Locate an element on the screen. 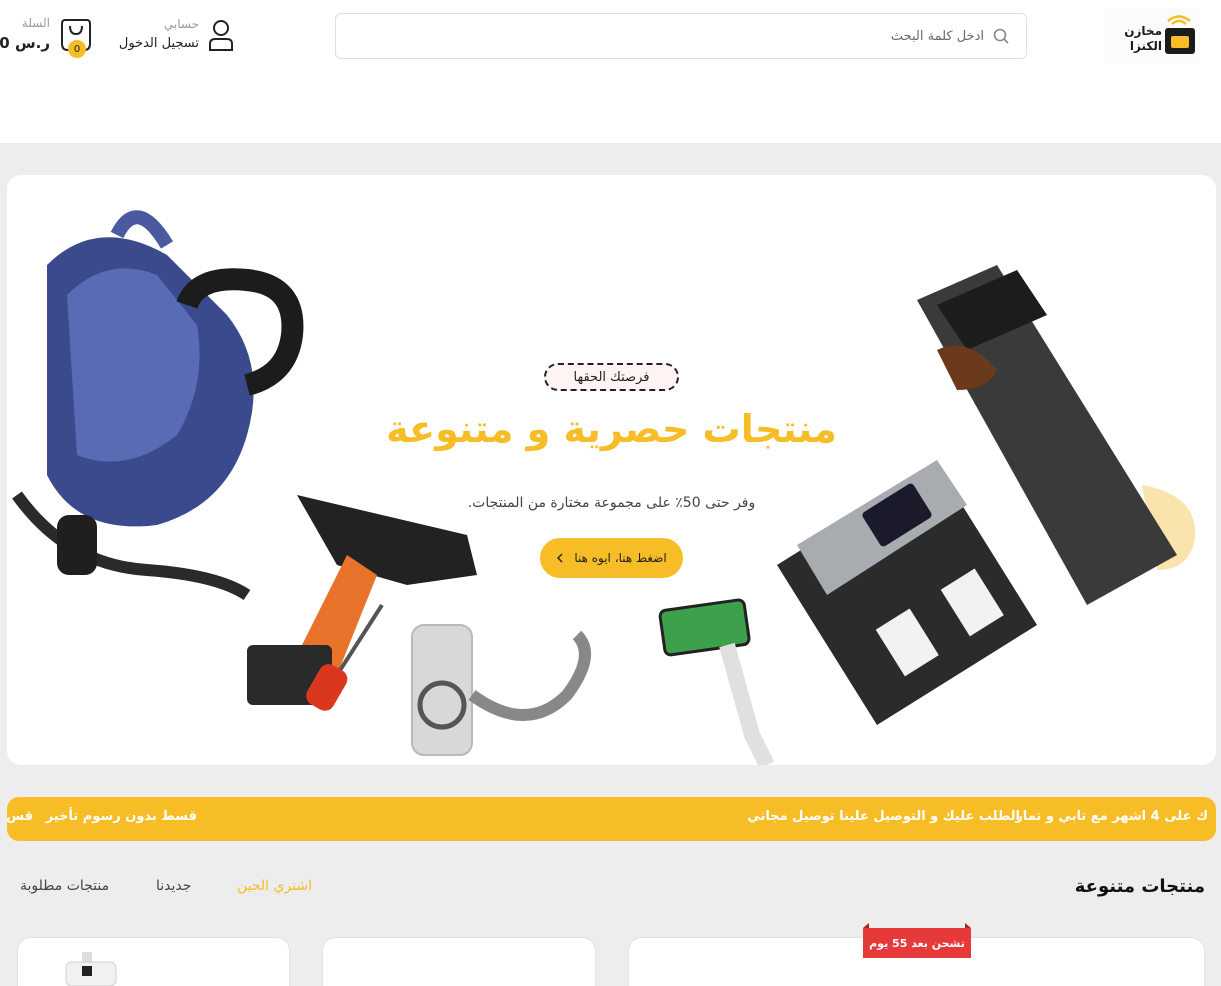 The image size is (1221, 986). tab-buy-now: اشتري الحين is located at coordinates (274, 886).